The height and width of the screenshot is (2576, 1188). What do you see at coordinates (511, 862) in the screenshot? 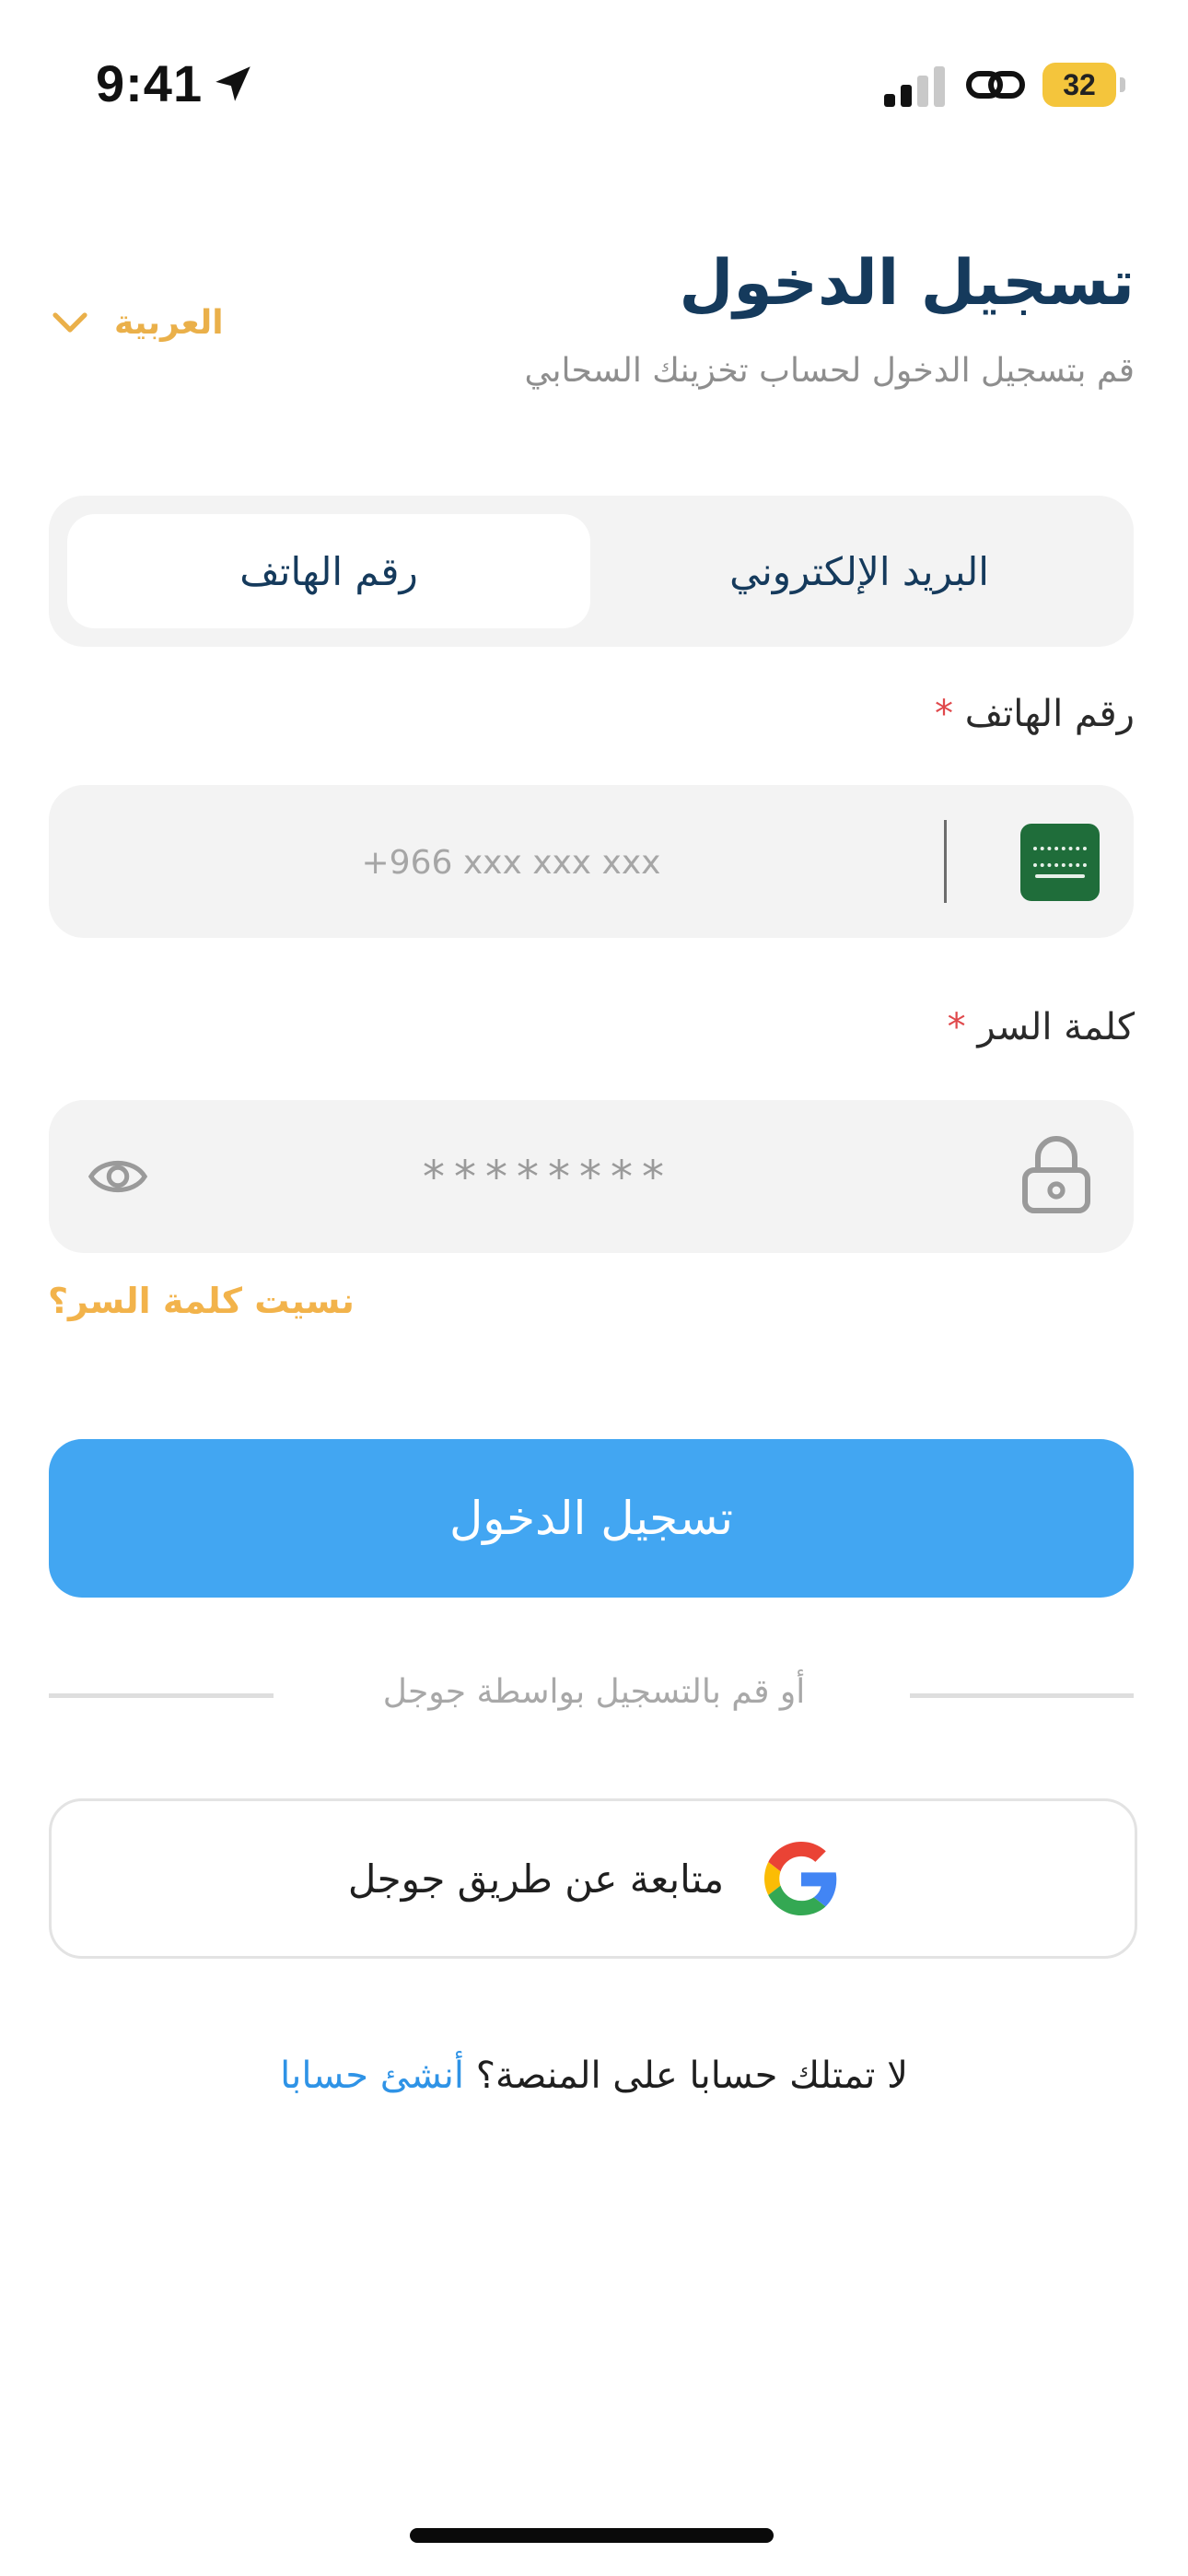
I see `phone-input` at bounding box center [511, 862].